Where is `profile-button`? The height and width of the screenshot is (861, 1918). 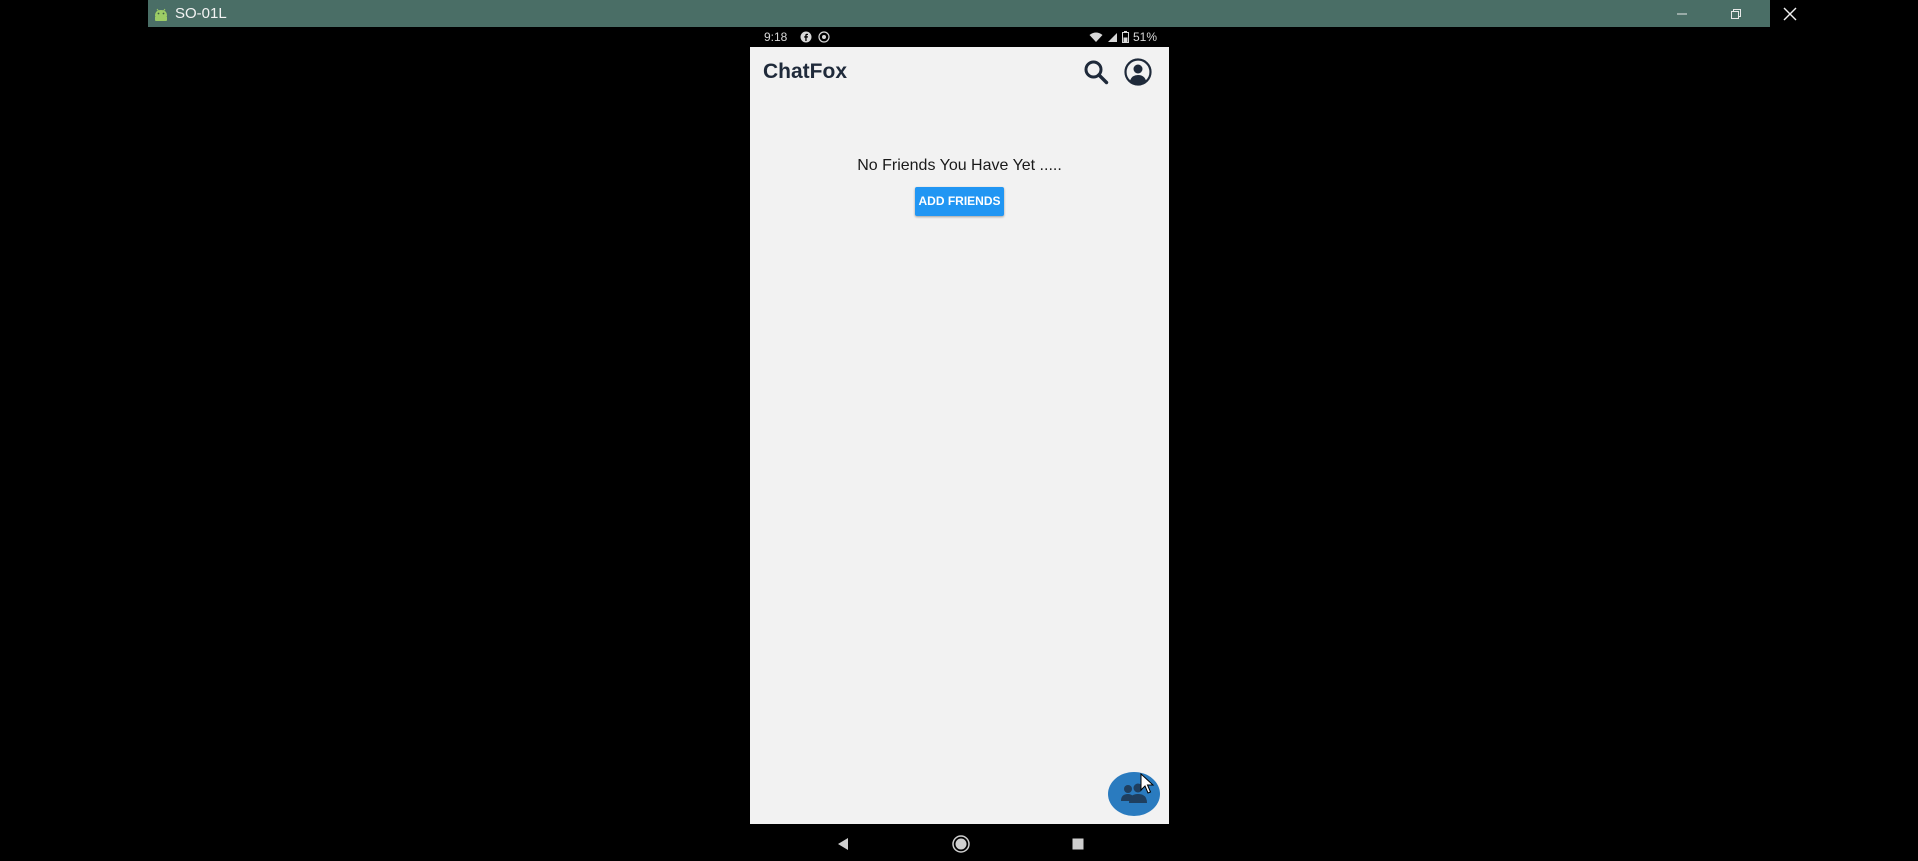
profile-button is located at coordinates (1138, 72).